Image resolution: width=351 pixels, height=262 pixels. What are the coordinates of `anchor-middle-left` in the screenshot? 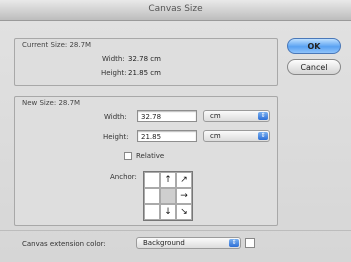 It's located at (152, 196).